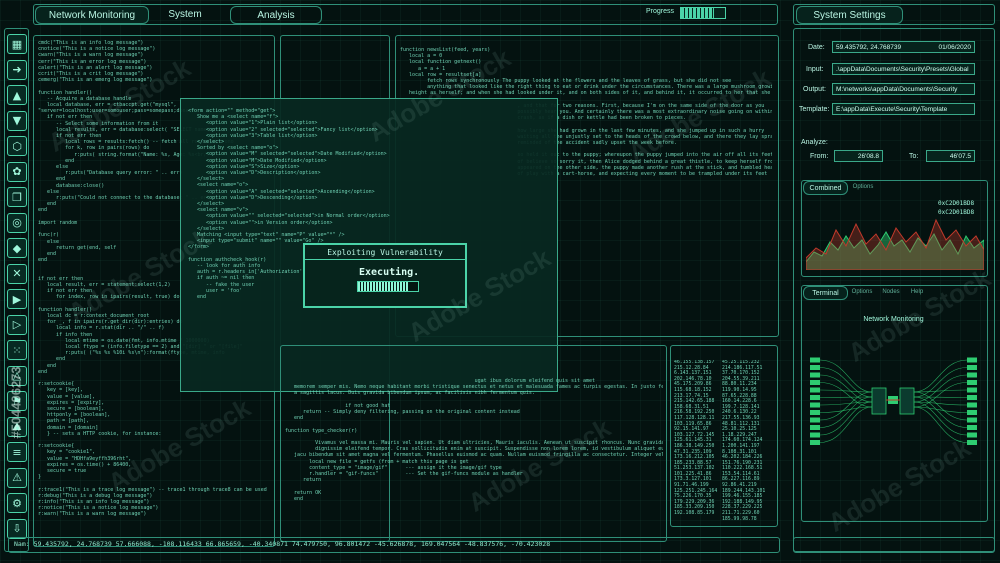 The width and height of the screenshot is (1000, 563). What do you see at coordinates (914, 156) in the screenshot?
I see `to-label: To:` at bounding box center [914, 156].